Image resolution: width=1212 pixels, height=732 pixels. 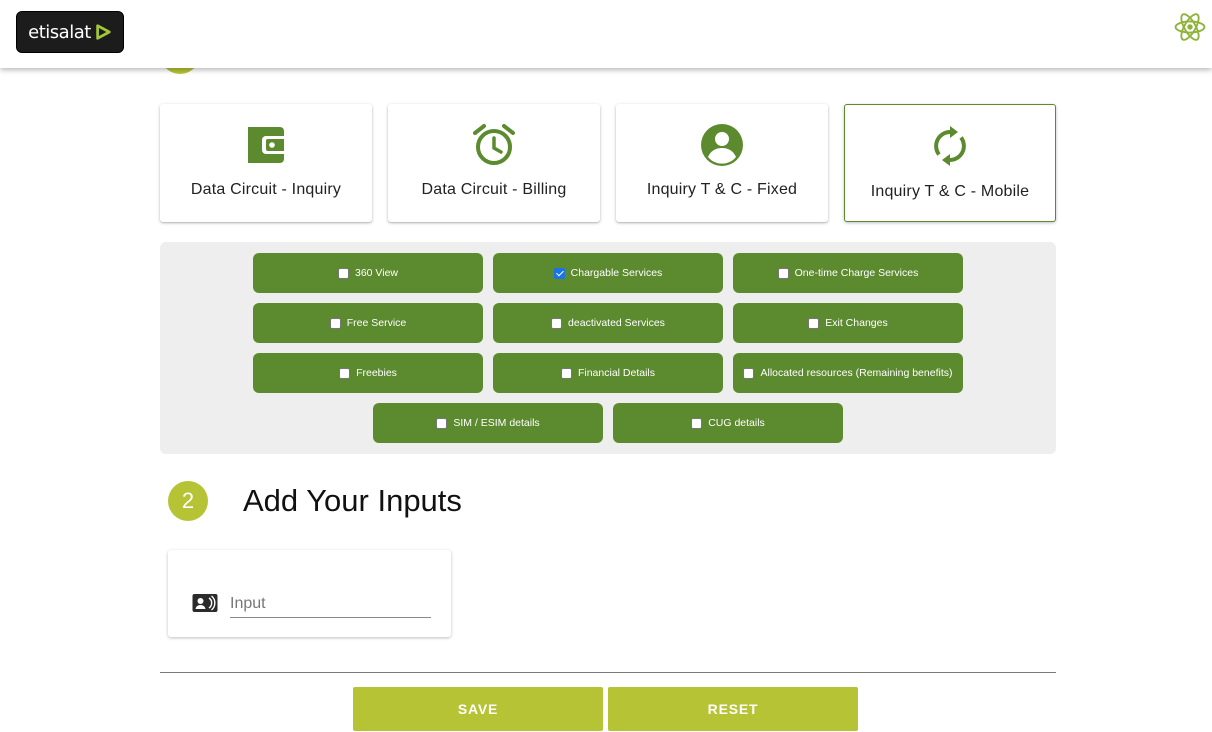 What do you see at coordinates (59, 32) in the screenshot?
I see `logo-text: etisalat` at bounding box center [59, 32].